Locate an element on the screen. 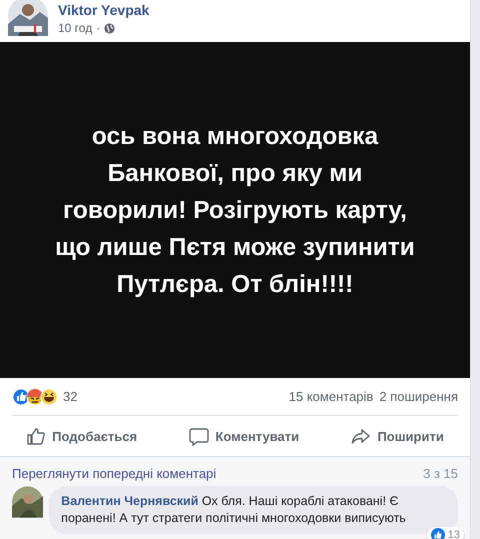 The width and height of the screenshot is (480, 539). speech-bubble-icon is located at coordinates (199, 436).